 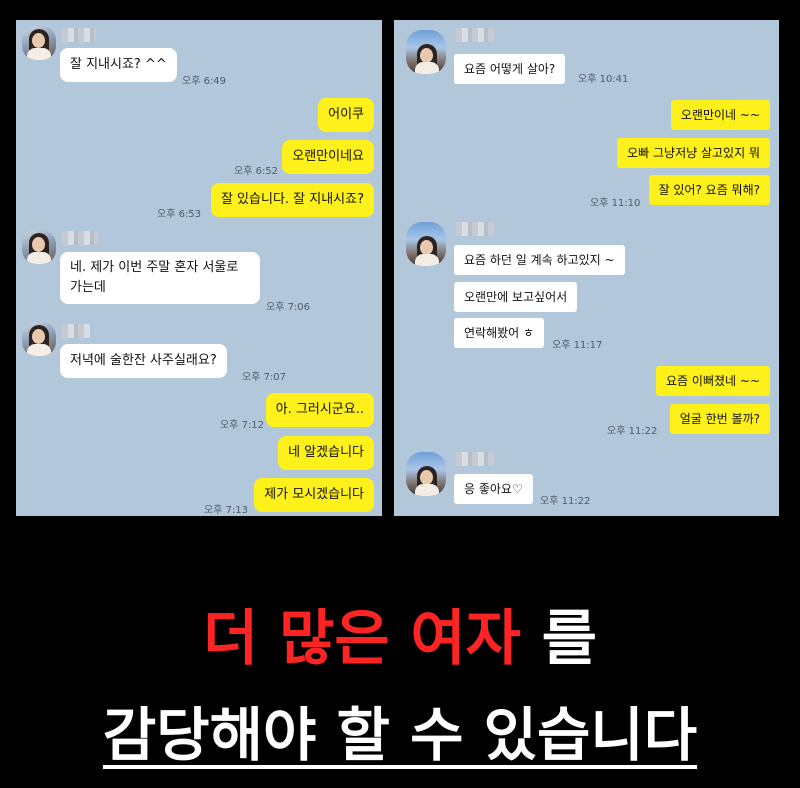 What do you see at coordinates (720, 115) in the screenshot?
I see `sent-message: 오랜만이네 ~~` at bounding box center [720, 115].